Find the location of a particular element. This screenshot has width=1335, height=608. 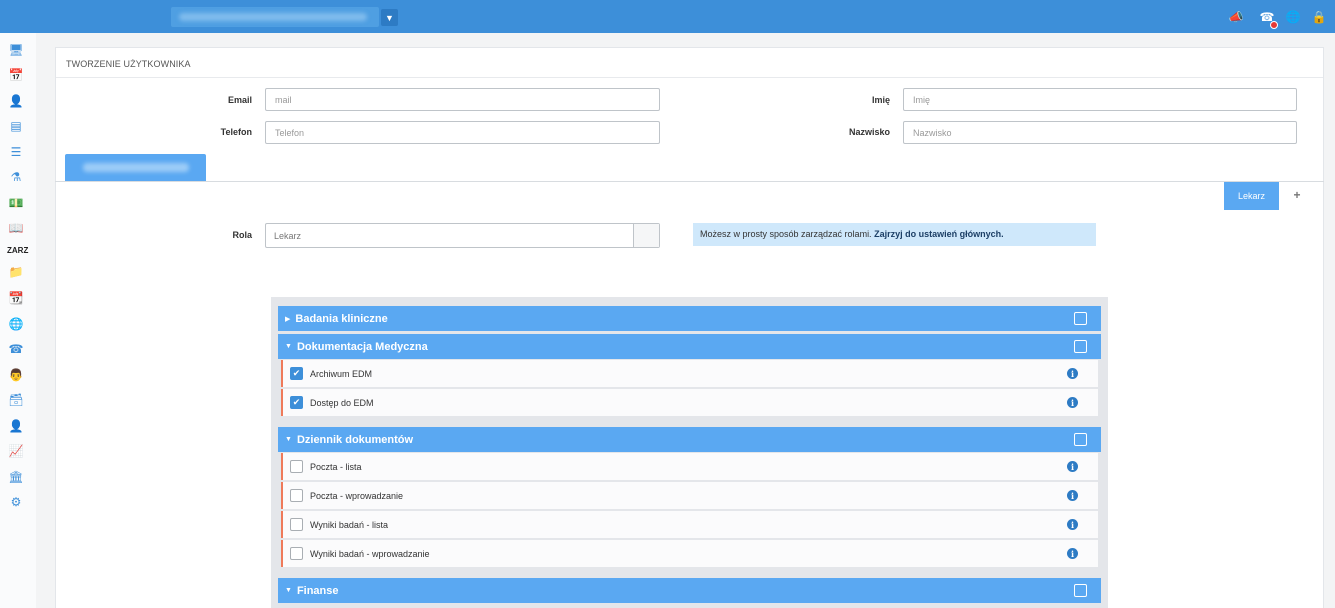

monitor-icon: 🖥 is located at coordinates (16, 50).